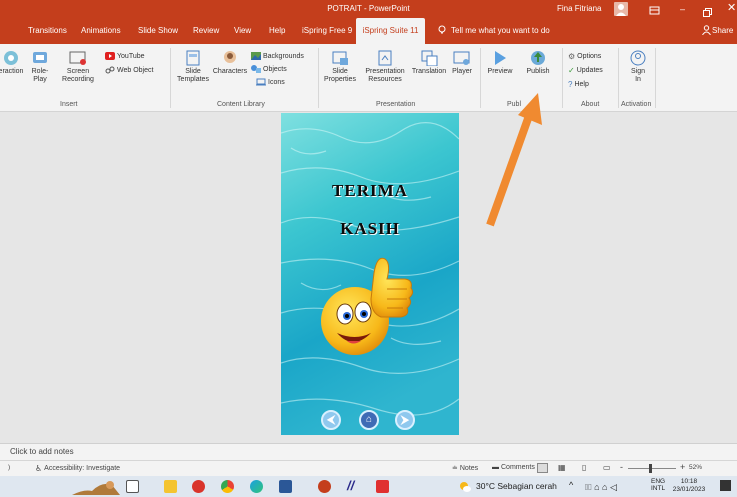 This screenshot has width=737, height=497. I want to click on icons-icon, so click(261, 82).